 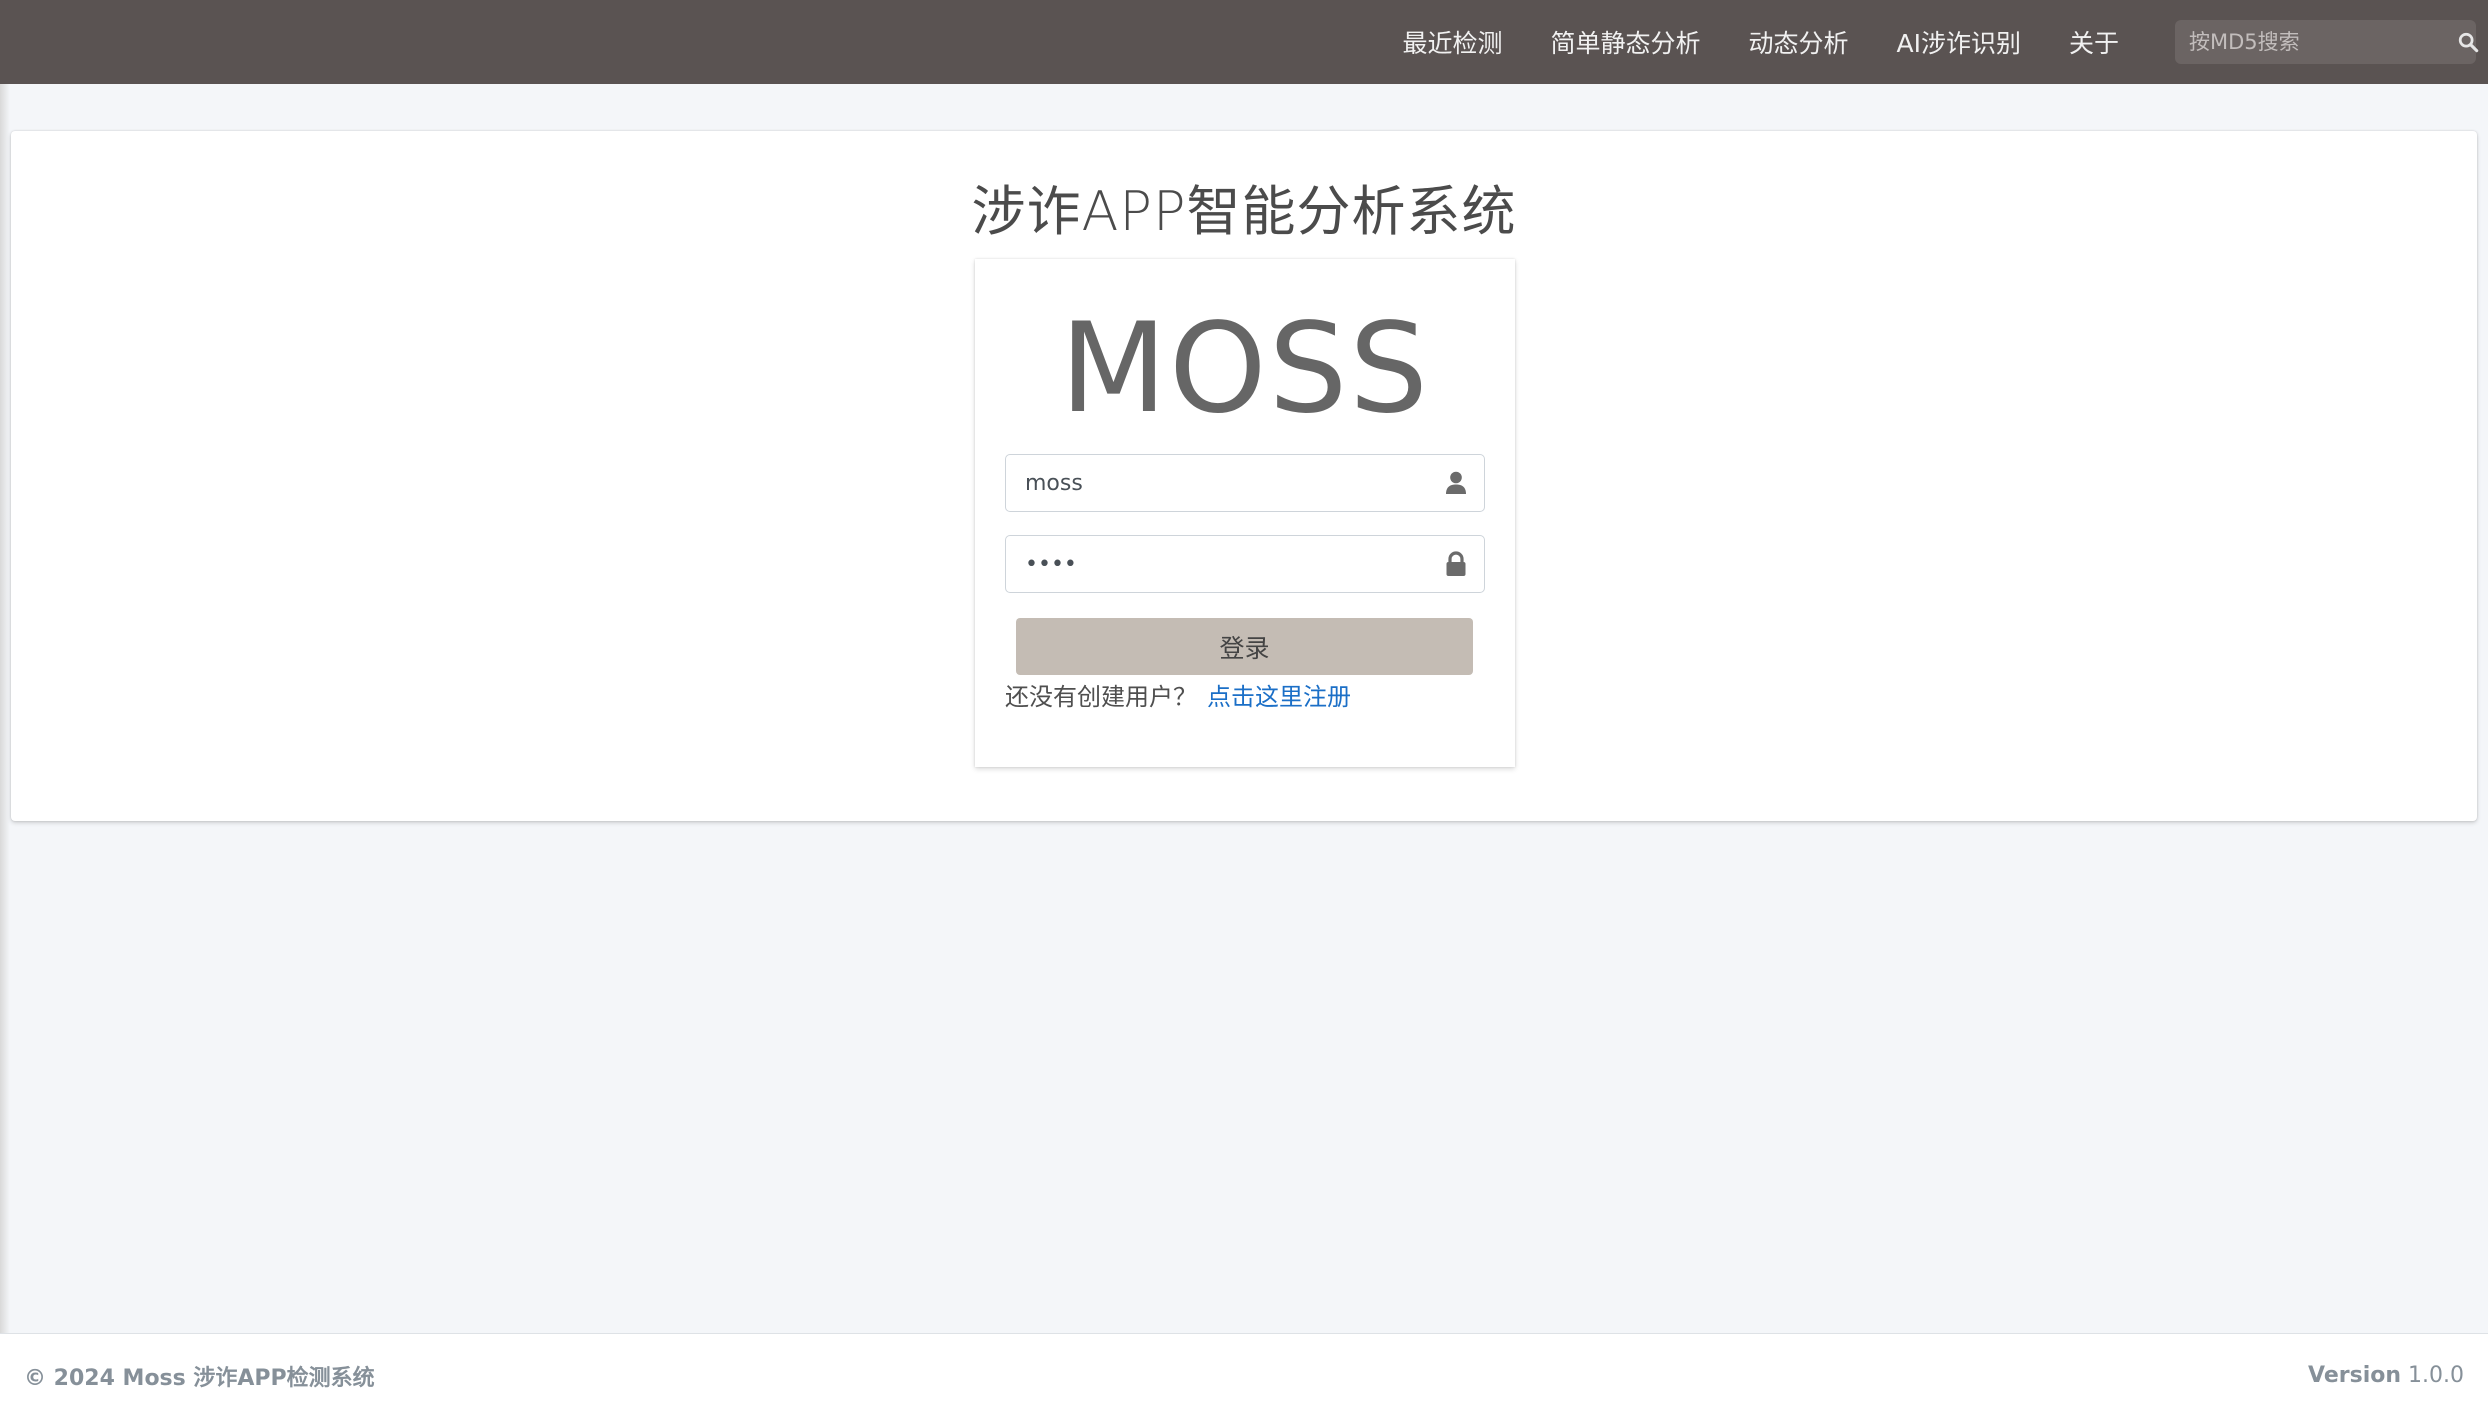 I want to click on search-input, so click(x=2316, y=42).